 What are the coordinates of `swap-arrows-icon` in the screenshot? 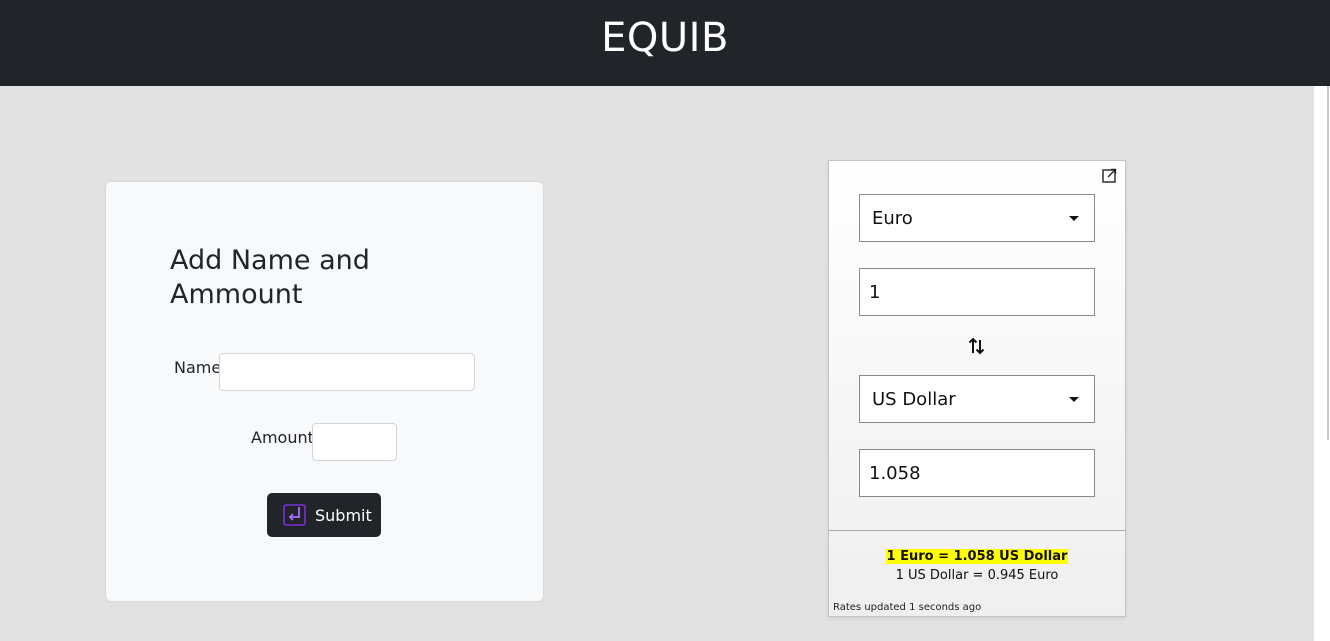 It's located at (977, 346).